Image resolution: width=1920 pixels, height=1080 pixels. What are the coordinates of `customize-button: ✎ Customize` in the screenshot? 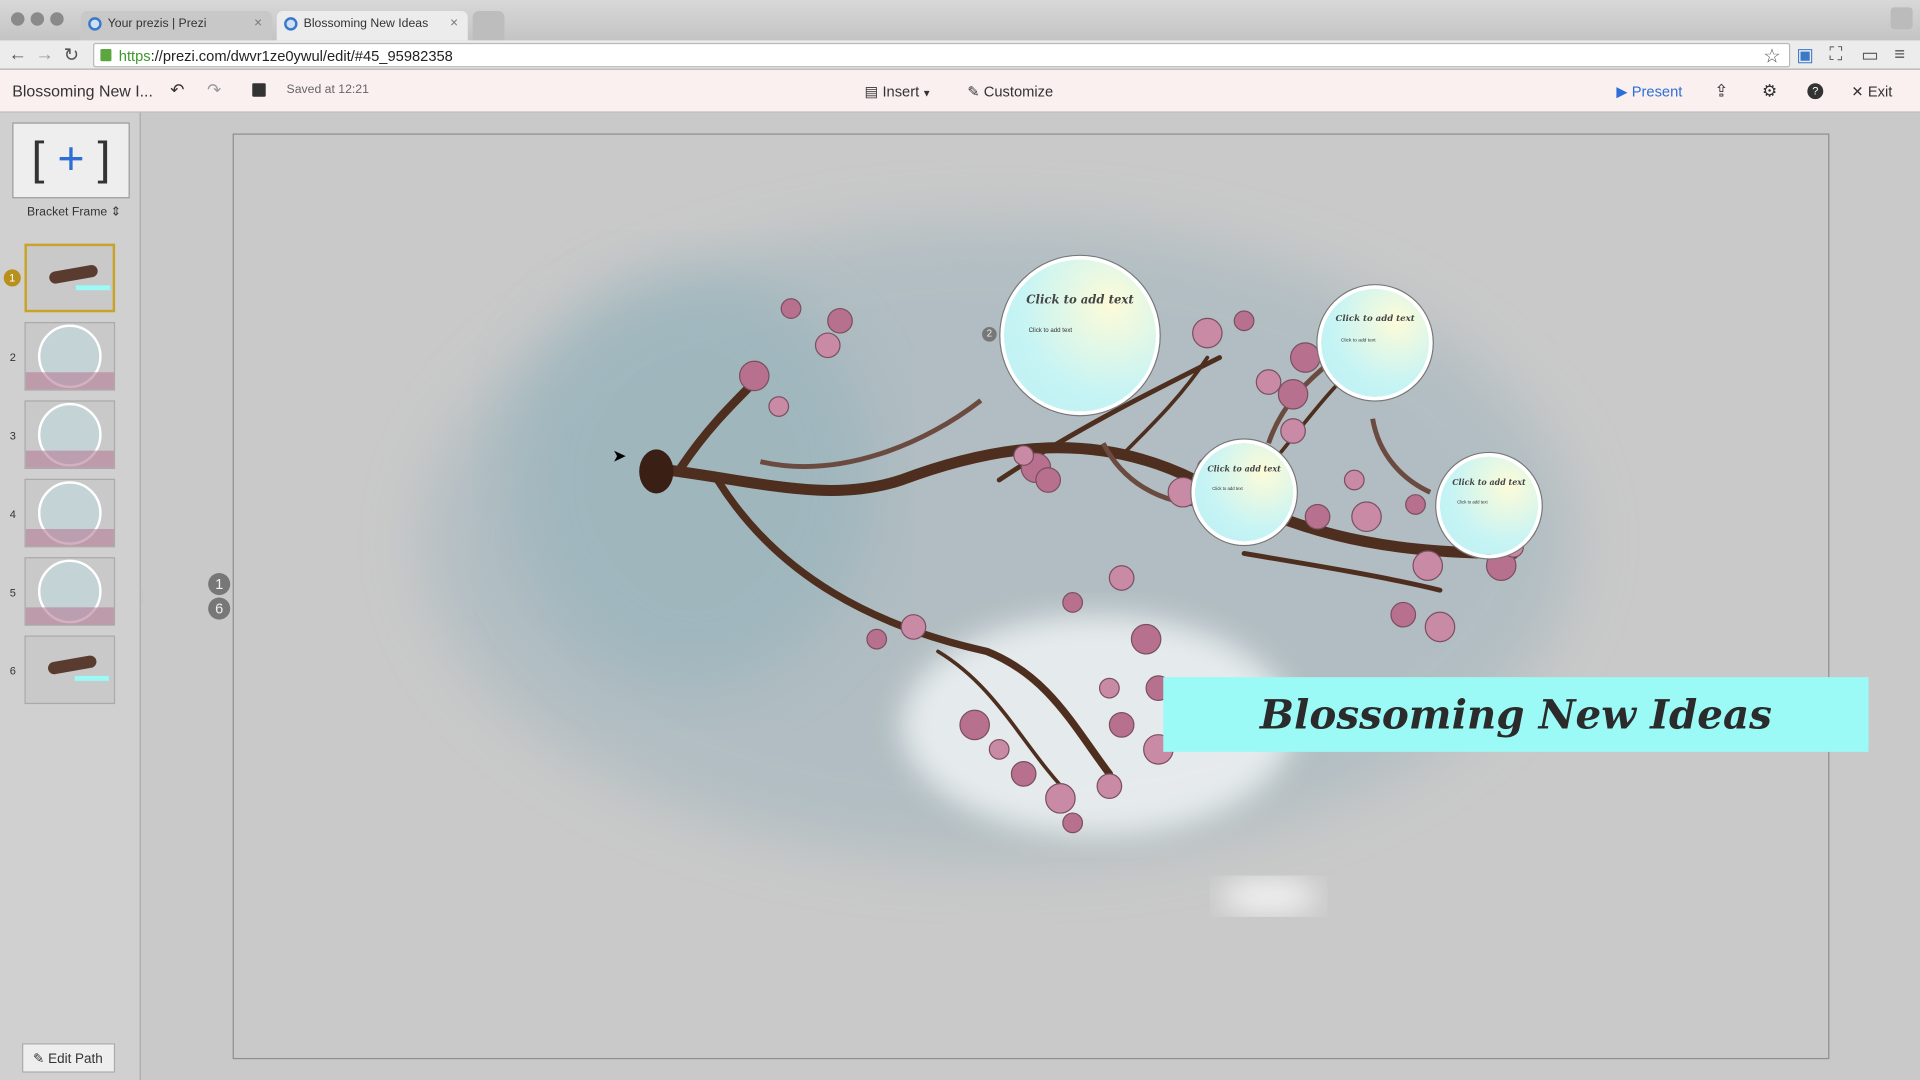 It's located at (1010, 91).